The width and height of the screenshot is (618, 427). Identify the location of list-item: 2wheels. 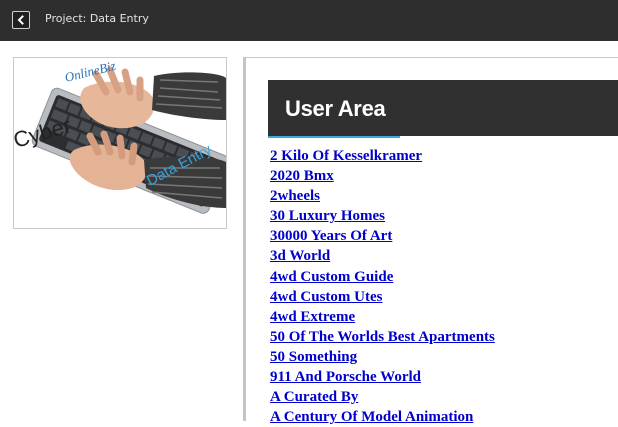
(382, 196).